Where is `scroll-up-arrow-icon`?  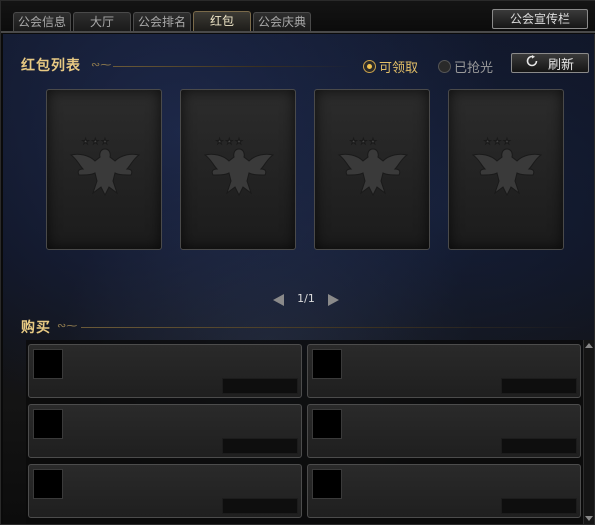
scroll-up-arrow-icon is located at coordinates (589, 345).